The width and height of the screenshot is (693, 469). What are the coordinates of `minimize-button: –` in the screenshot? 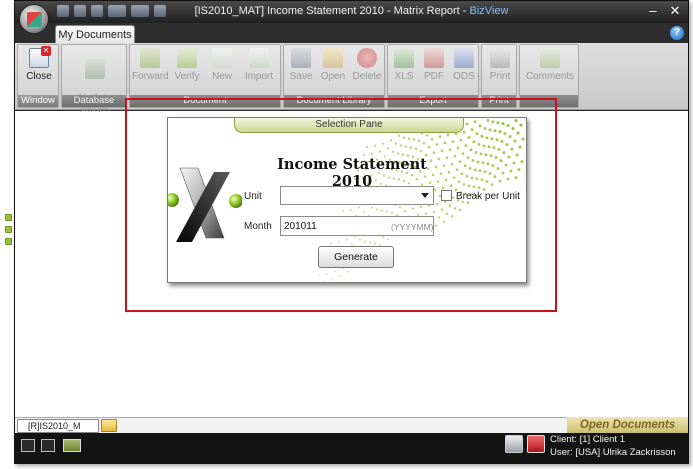 It's located at (653, 11).